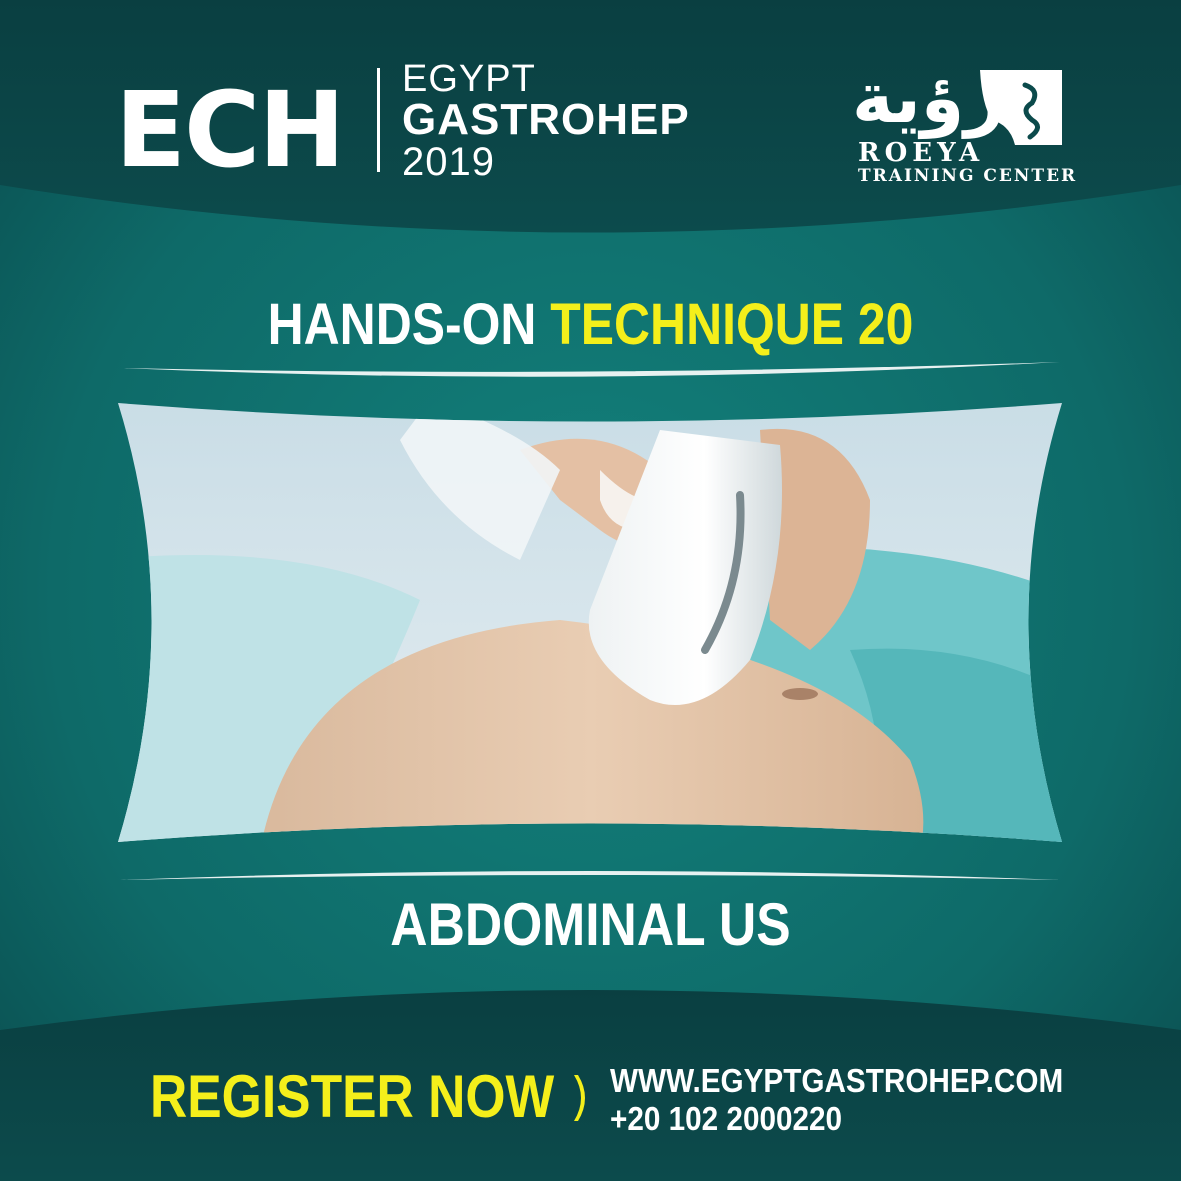 The width and height of the screenshot is (1181, 1181). Describe the element at coordinates (469, 79) in the screenshot. I see `event-title-line1: EGYPT` at that location.